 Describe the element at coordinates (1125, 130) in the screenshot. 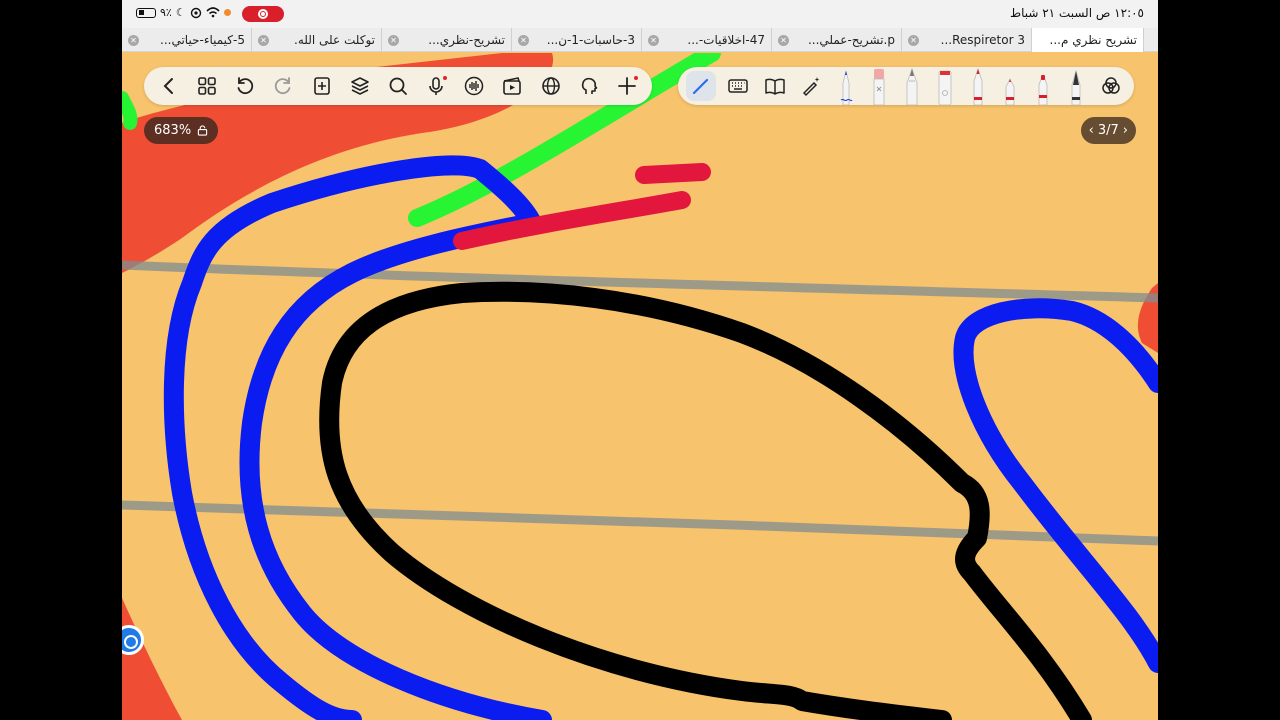

I see `next-page-icon: ›` at that location.